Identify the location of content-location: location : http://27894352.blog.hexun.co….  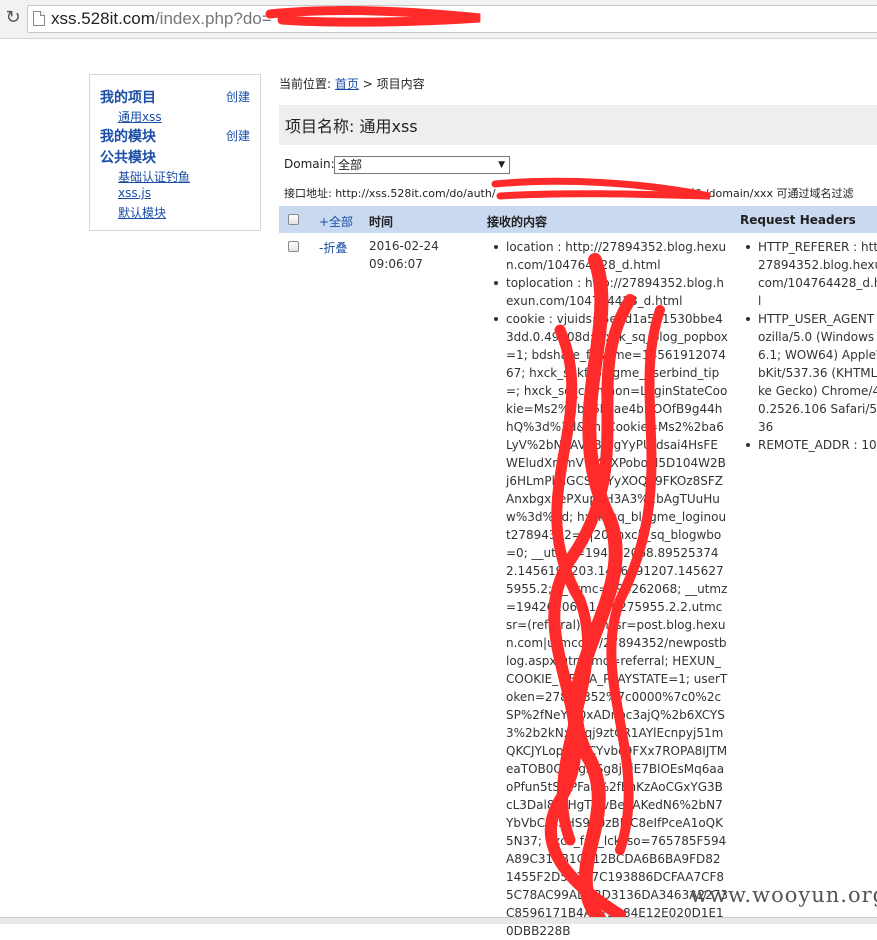
(608, 256).